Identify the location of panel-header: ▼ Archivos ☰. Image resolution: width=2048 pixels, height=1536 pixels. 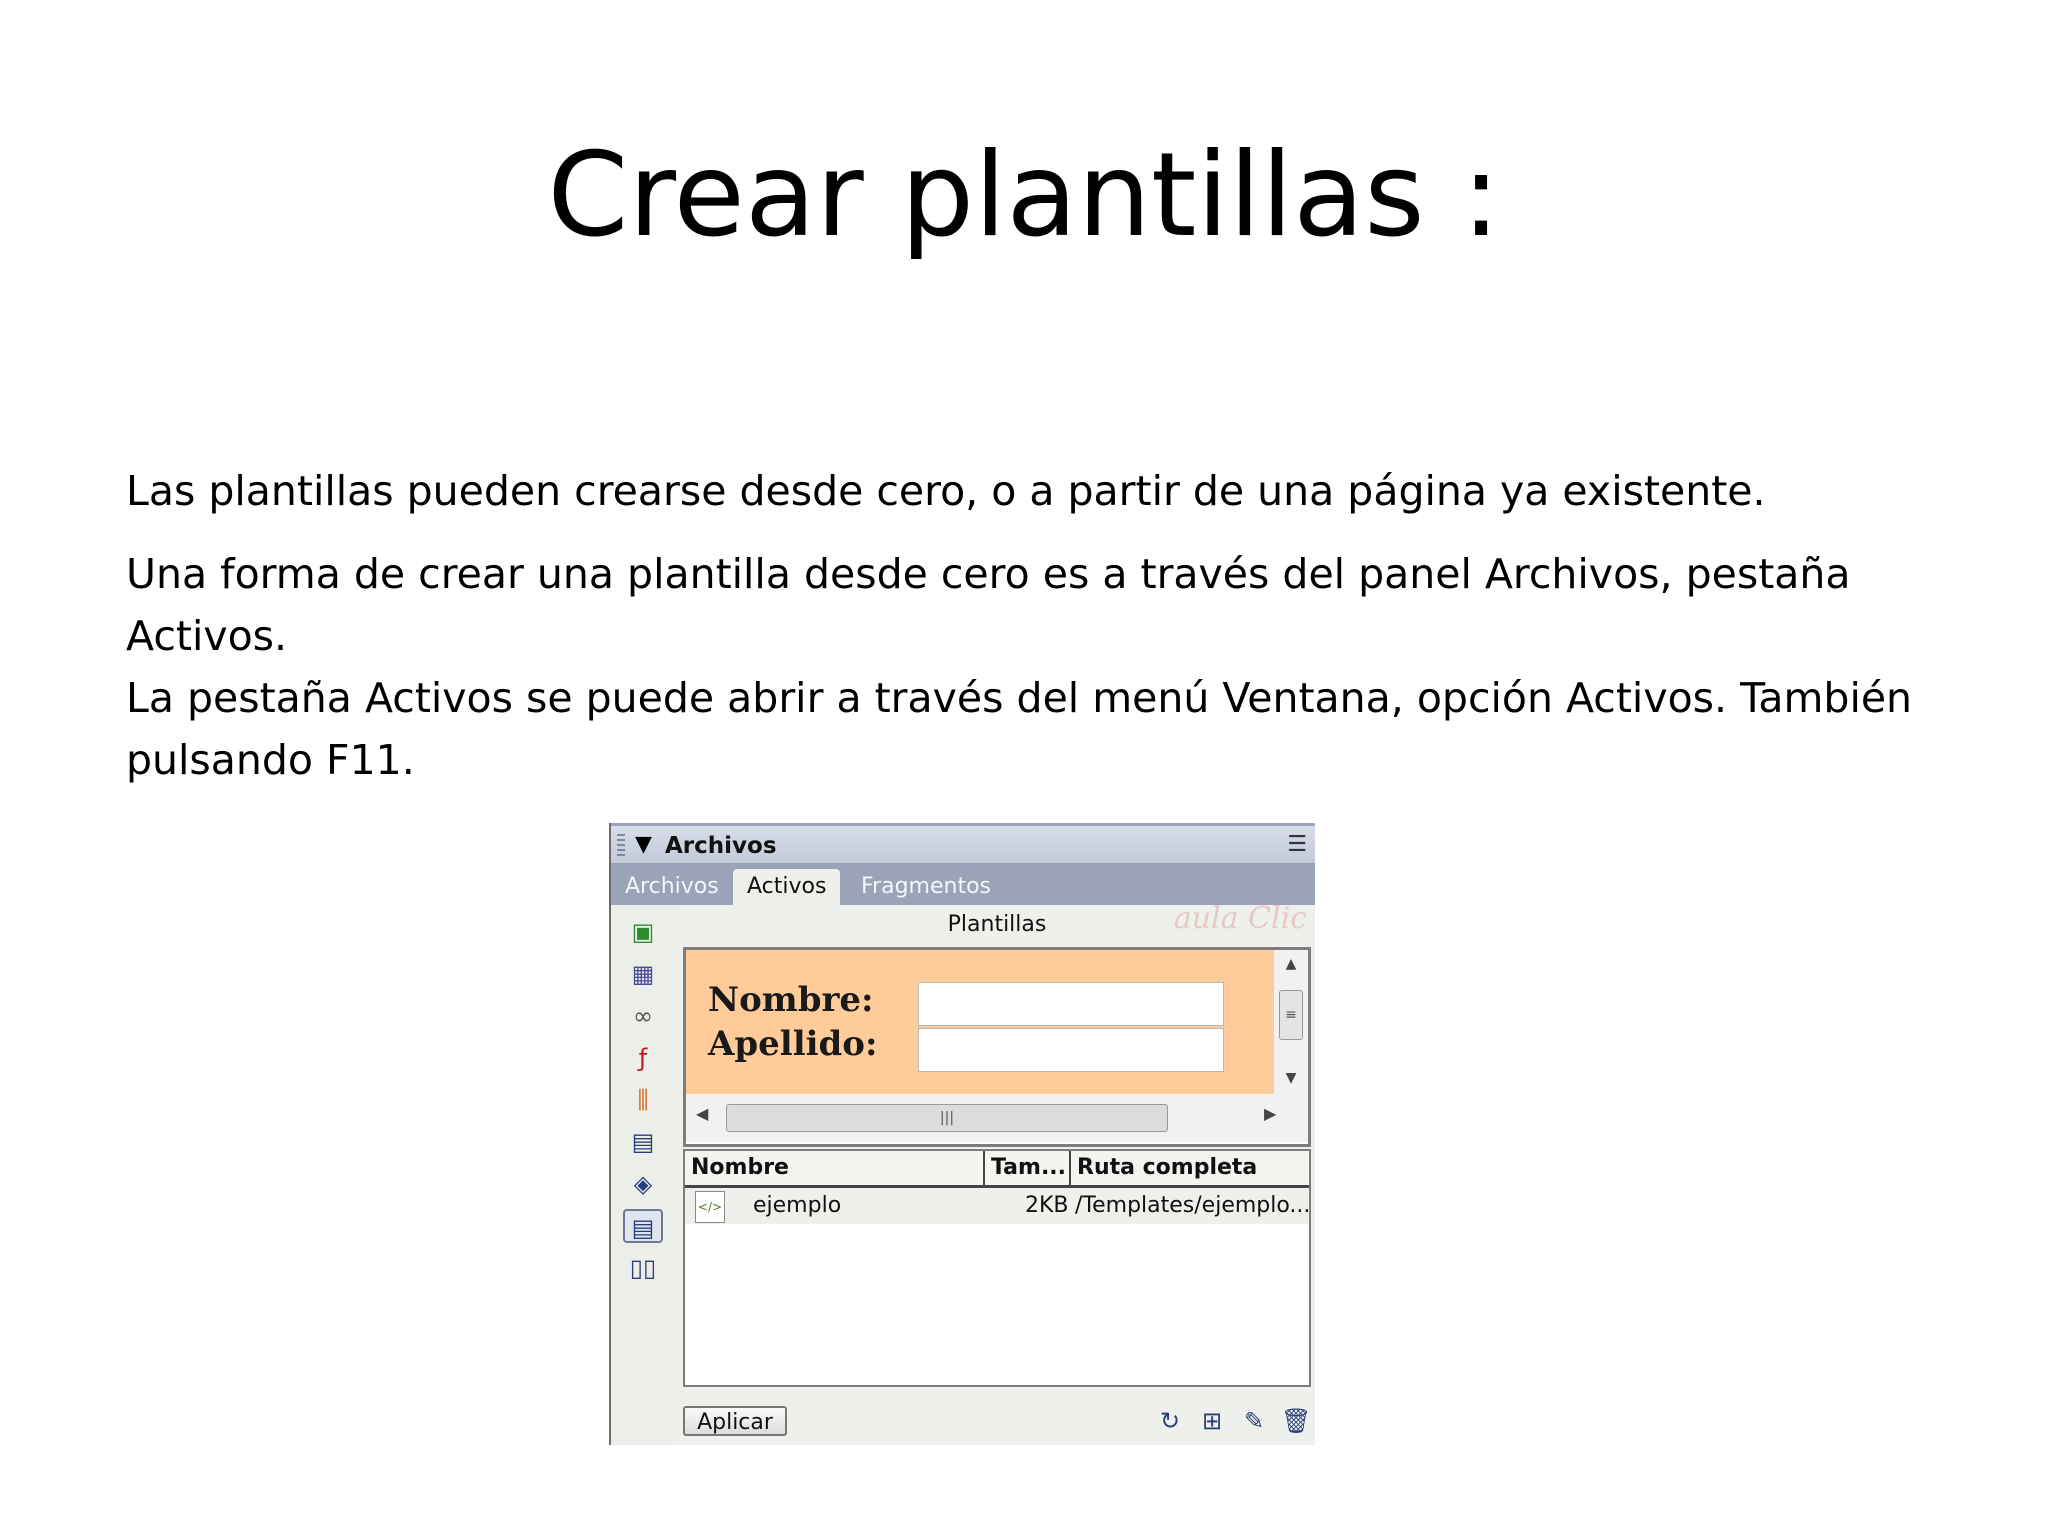
(963, 843).